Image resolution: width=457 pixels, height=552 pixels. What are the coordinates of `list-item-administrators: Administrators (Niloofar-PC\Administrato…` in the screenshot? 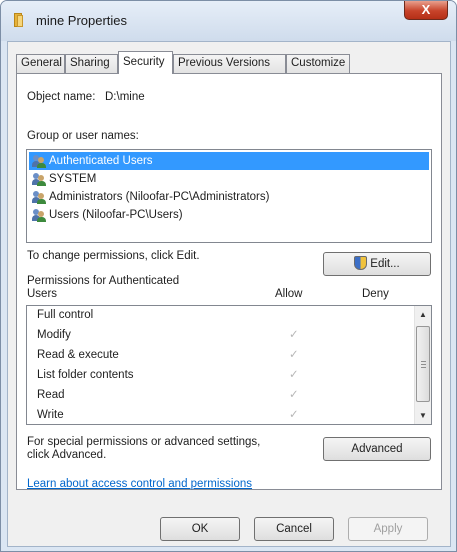 It's located at (229, 197).